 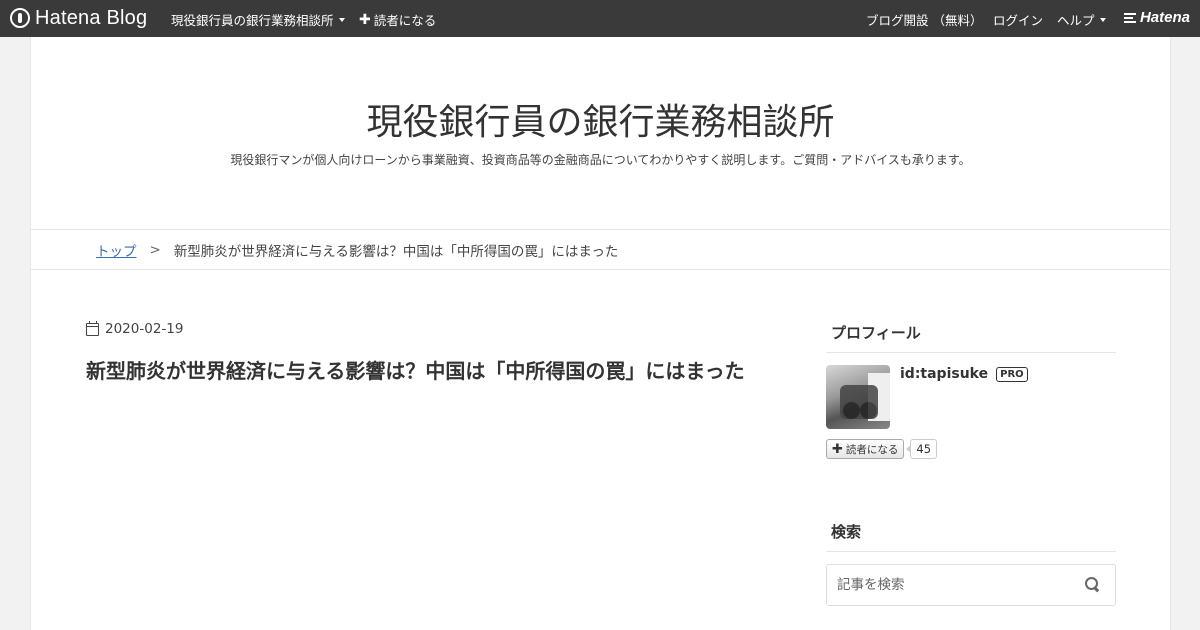 What do you see at coordinates (405, 20) in the screenshot?
I see `topbar-subscribe-label: 読者になる` at bounding box center [405, 20].